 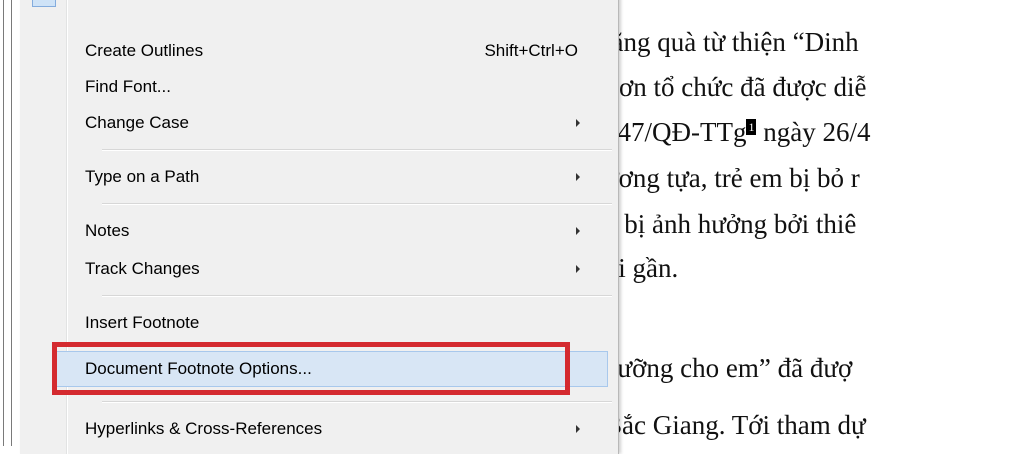 What do you see at coordinates (732, 178) in the screenshot?
I see `doc-line-4: ương tựa, trẻ em bị bỏ r` at bounding box center [732, 178].